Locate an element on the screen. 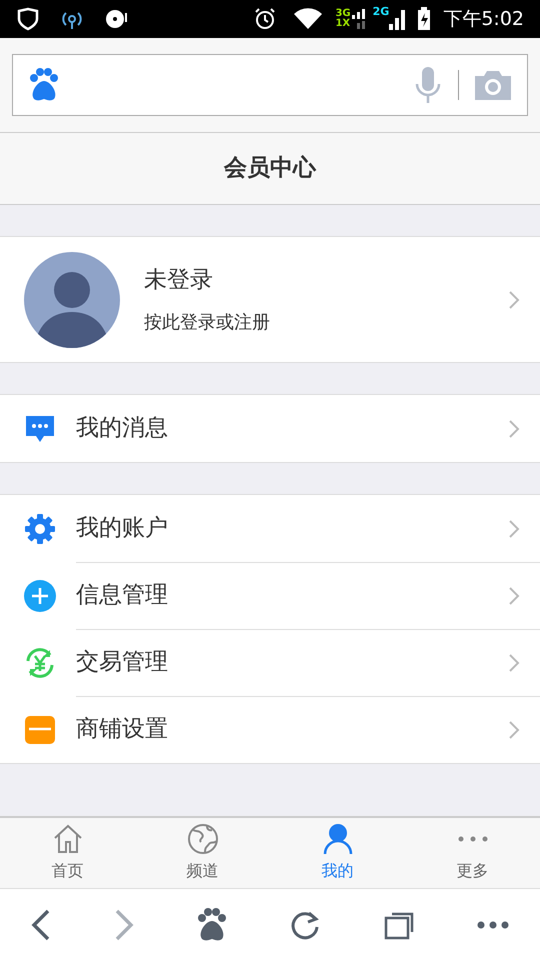 This screenshot has height=960, width=540. tab: 首页 is located at coordinates (67, 853).